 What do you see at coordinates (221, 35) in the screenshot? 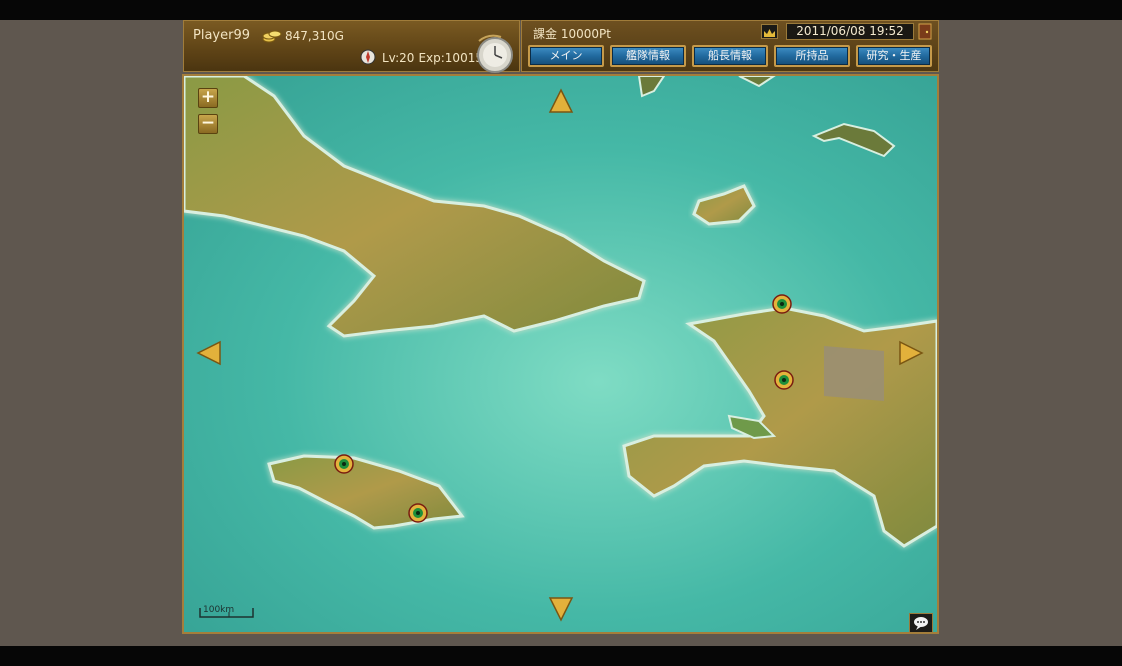
I see `player-name: Player99` at bounding box center [221, 35].